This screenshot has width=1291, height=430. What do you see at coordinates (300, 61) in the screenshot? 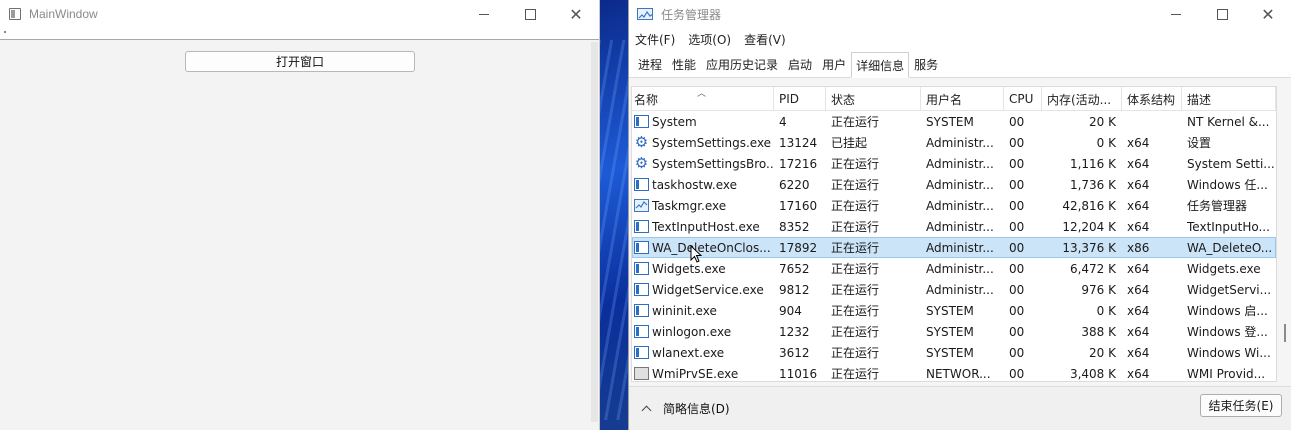
I see `open-window-button: 打开窗口` at bounding box center [300, 61].